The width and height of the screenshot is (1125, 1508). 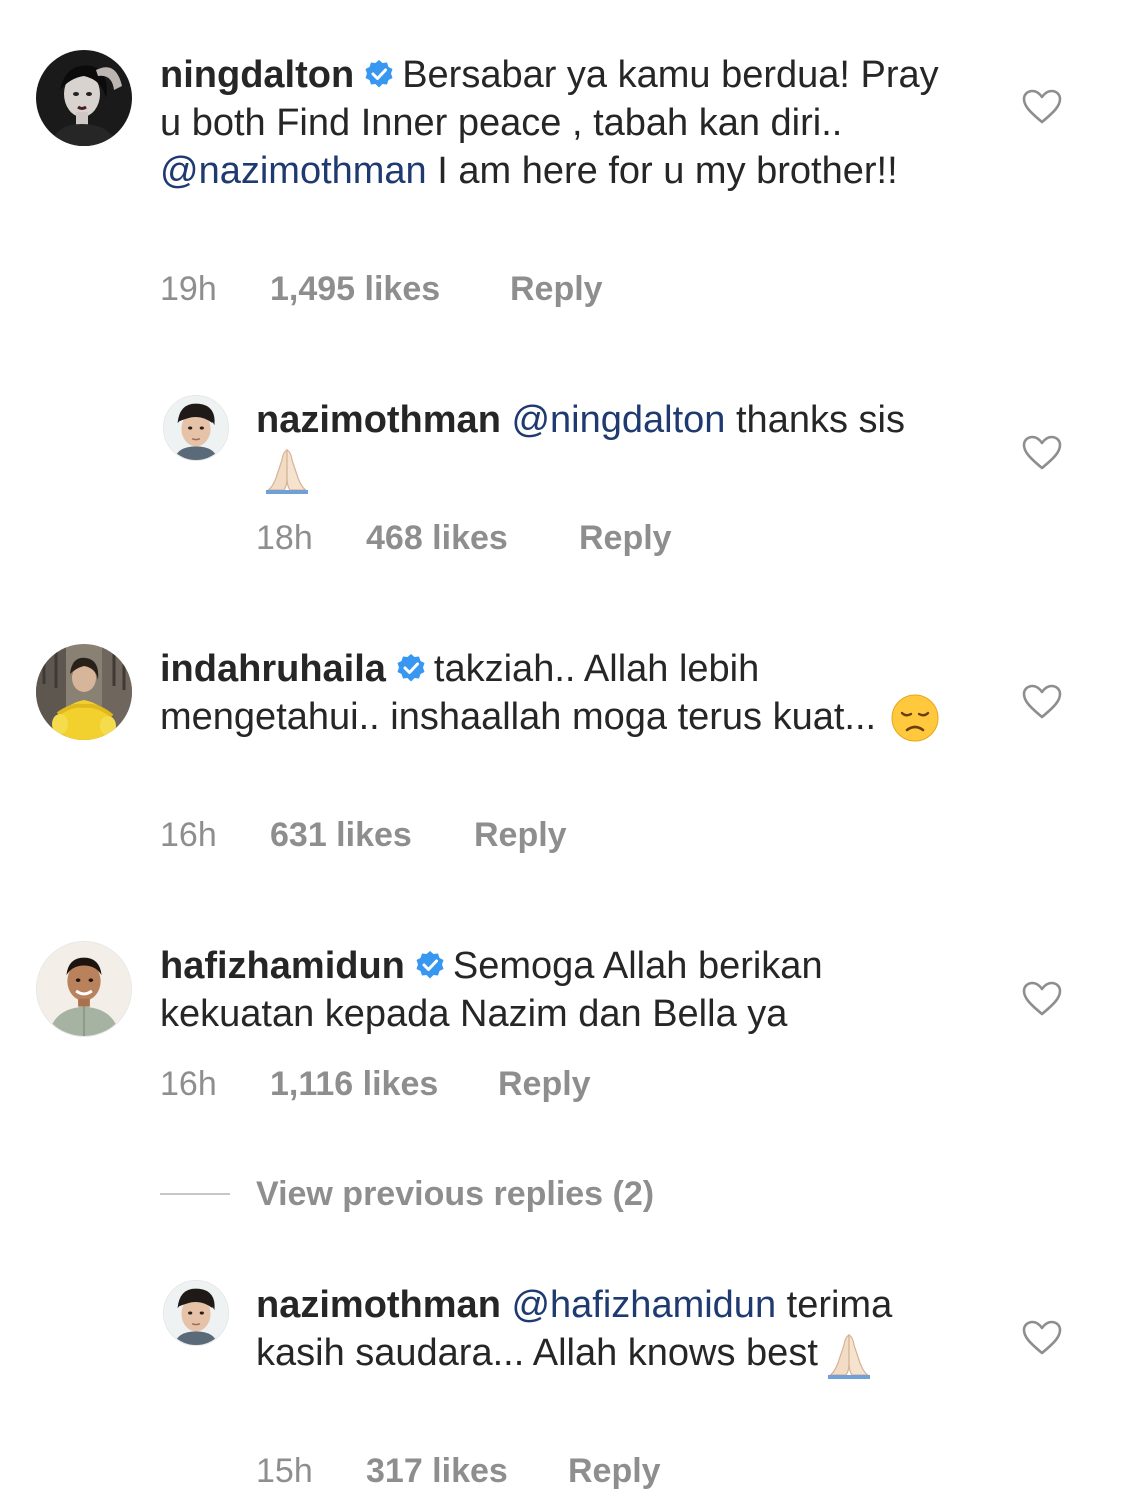 I want to click on mention-link: @hafizhamidun, so click(x=643, y=1305).